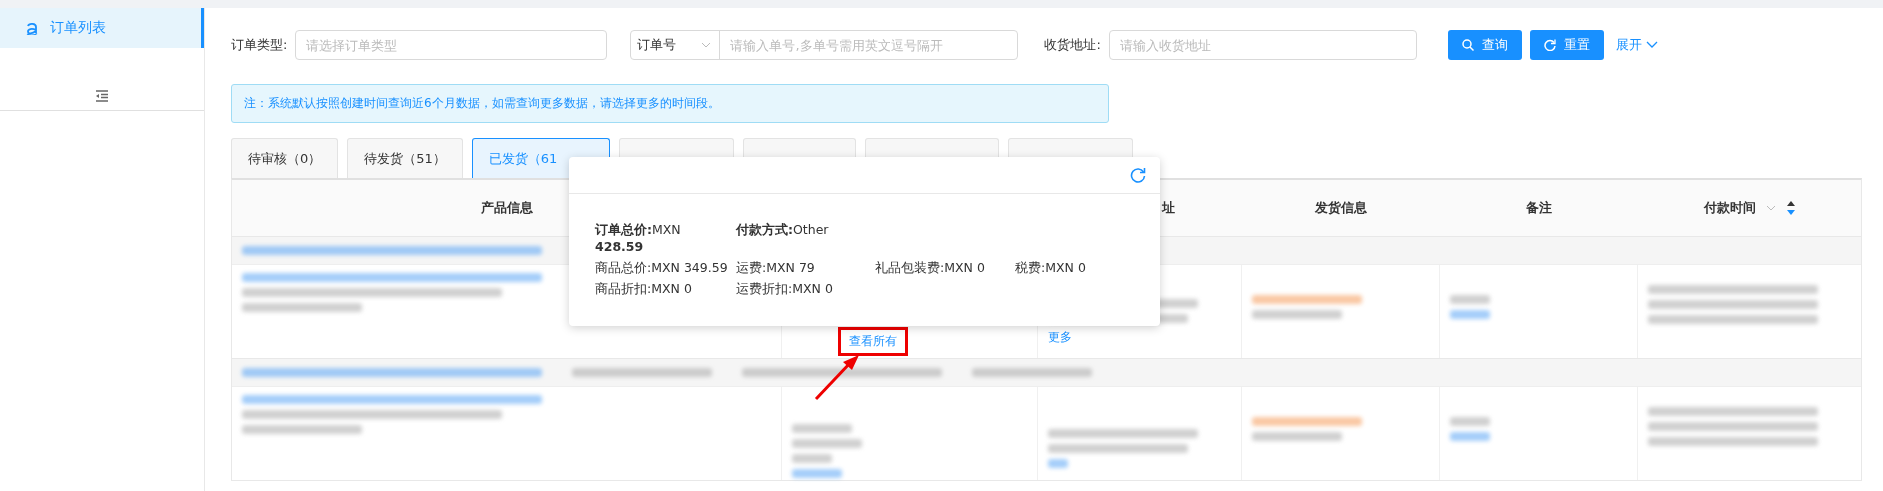 This screenshot has height=491, width=1883. Describe the element at coordinates (662, 267) in the screenshot. I see `price-item: 商品总价:MXN 349.59` at that location.